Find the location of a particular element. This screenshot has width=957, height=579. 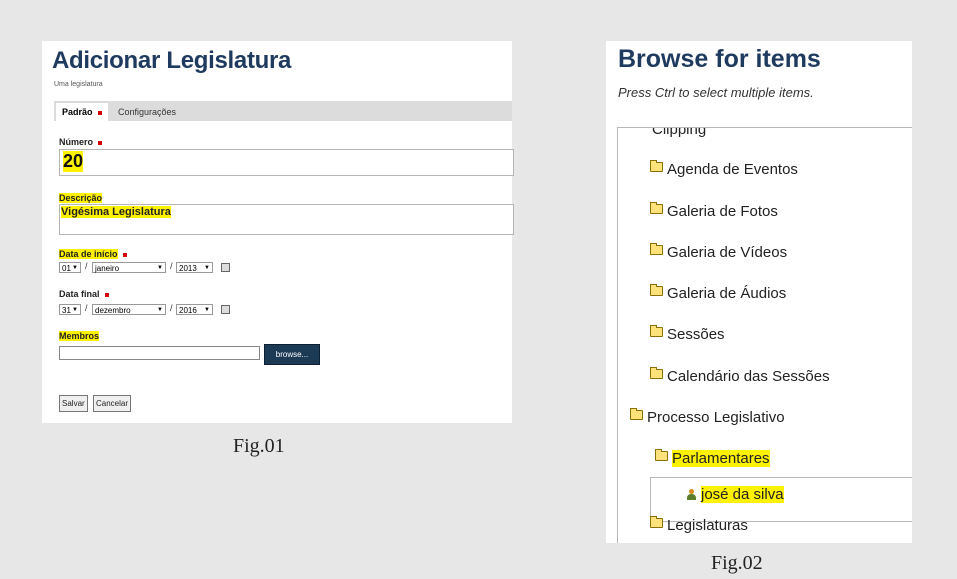

numero-label: Número is located at coordinates (81, 142).